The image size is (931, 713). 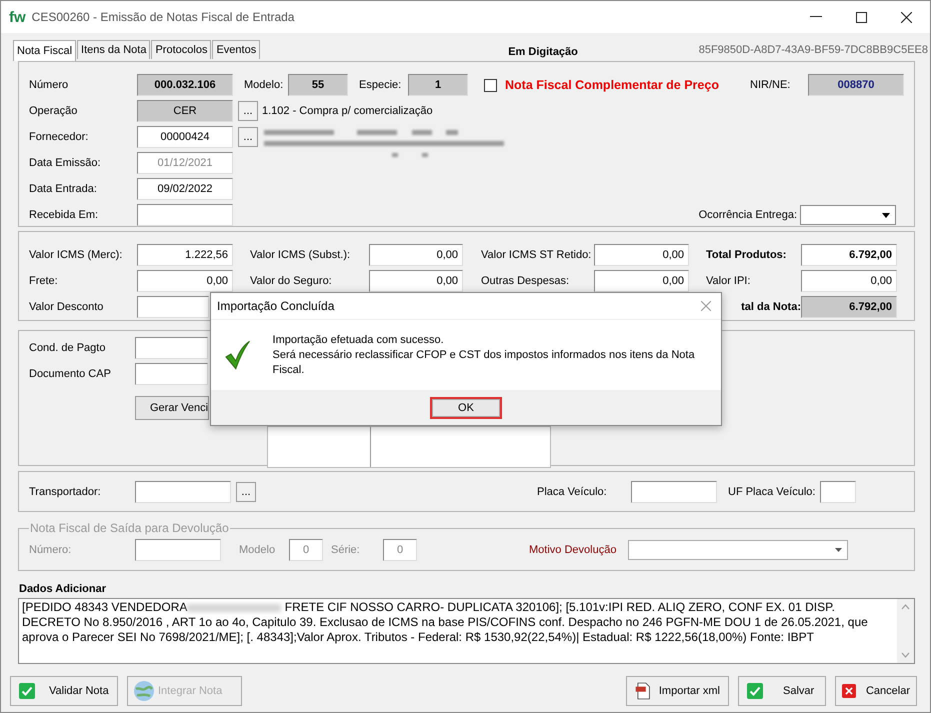 What do you see at coordinates (747, 255) in the screenshot?
I see `field-label: Total Produtos:` at bounding box center [747, 255].